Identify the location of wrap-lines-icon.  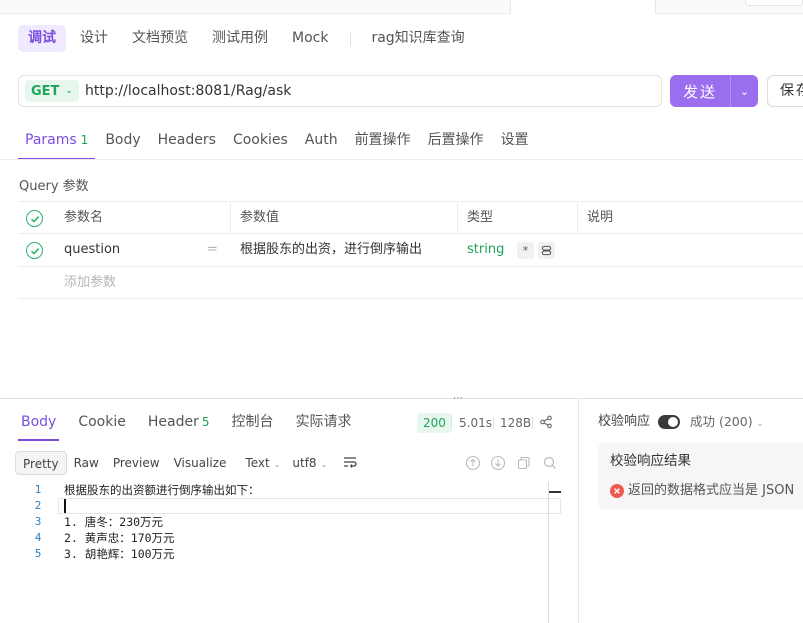
(350, 463).